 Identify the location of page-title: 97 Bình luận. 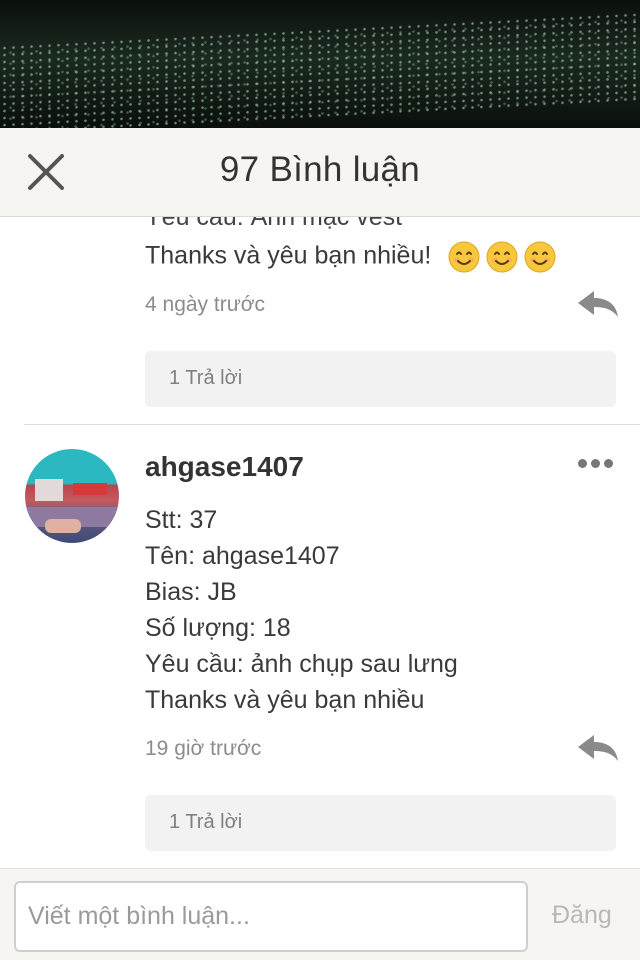
(320, 169).